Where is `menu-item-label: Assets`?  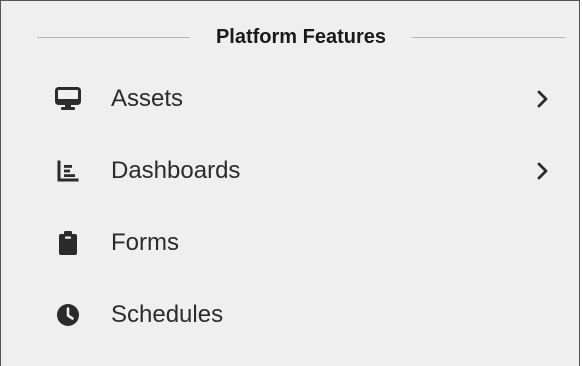
menu-item-label: Assets is located at coordinates (147, 98).